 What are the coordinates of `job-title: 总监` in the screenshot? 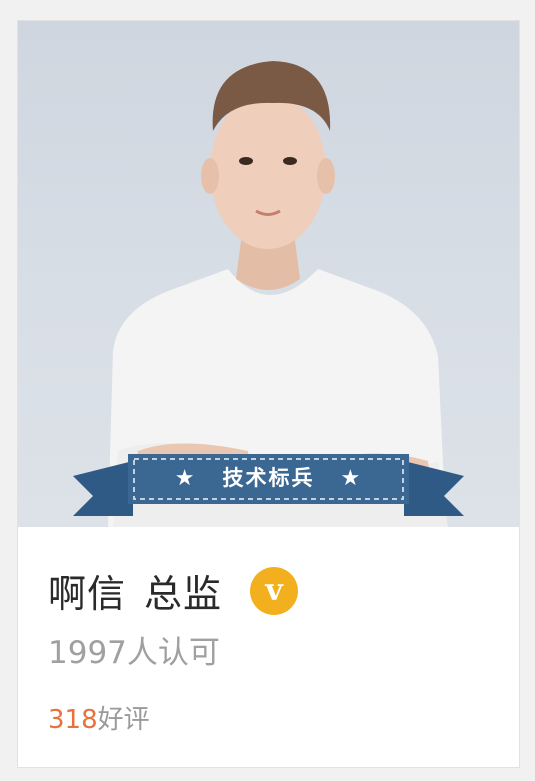 It's located at (183, 594).